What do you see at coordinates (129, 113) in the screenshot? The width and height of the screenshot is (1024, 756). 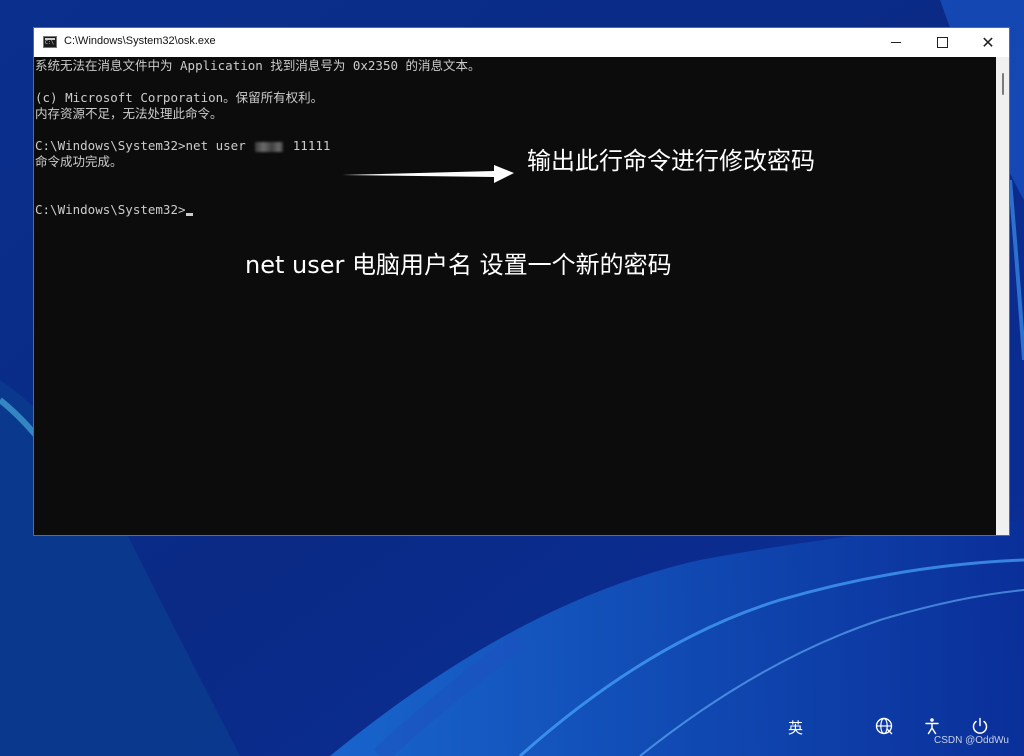 I see `console-line: 内存资源不足，无法处理此命令。` at bounding box center [129, 113].